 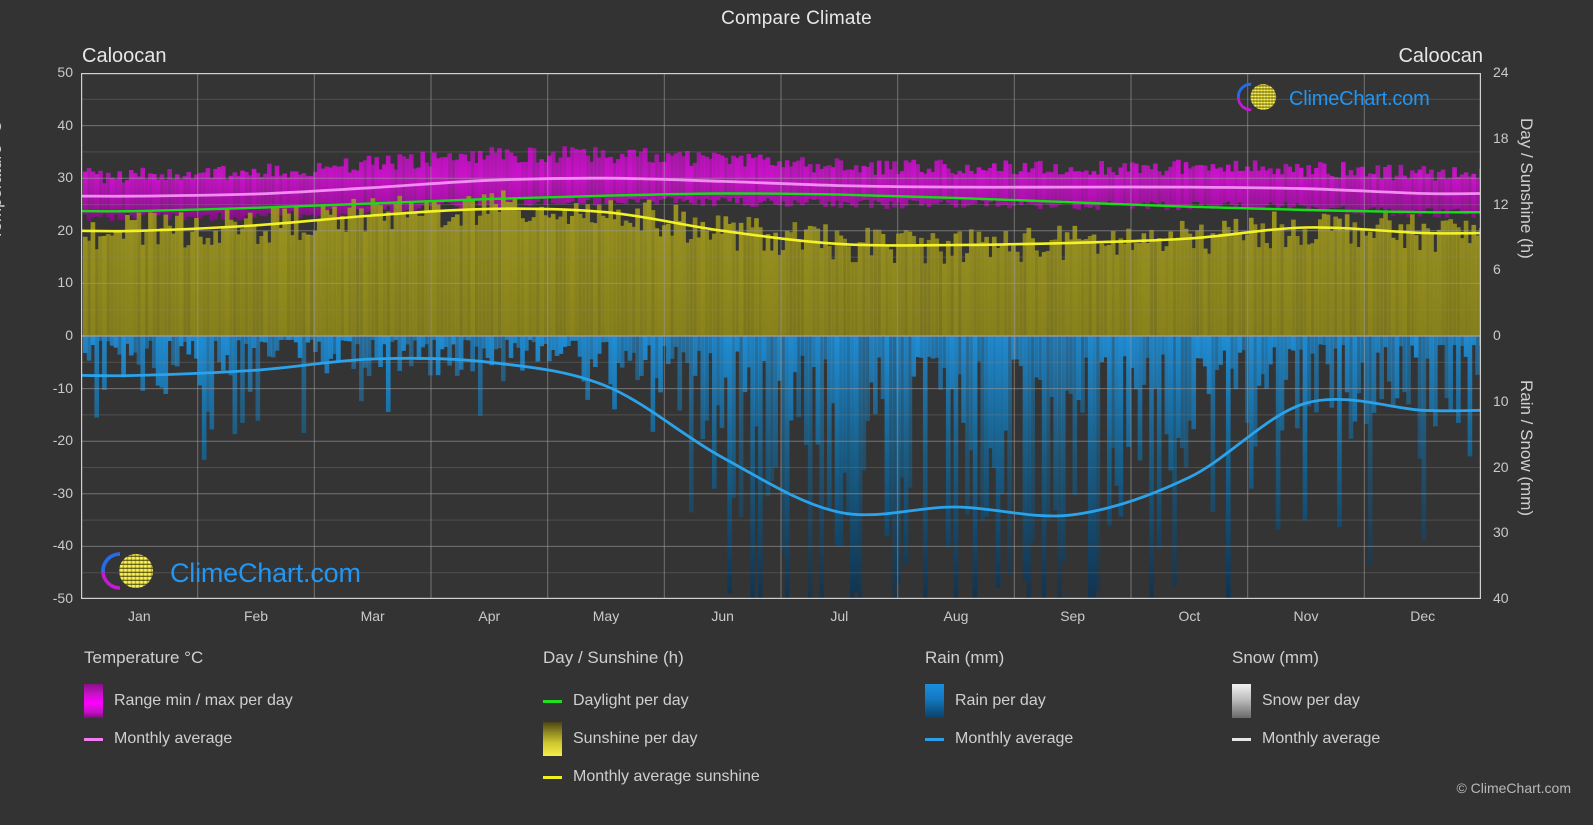 I want to click on y-tick-left: 20, so click(x=65, y=229).